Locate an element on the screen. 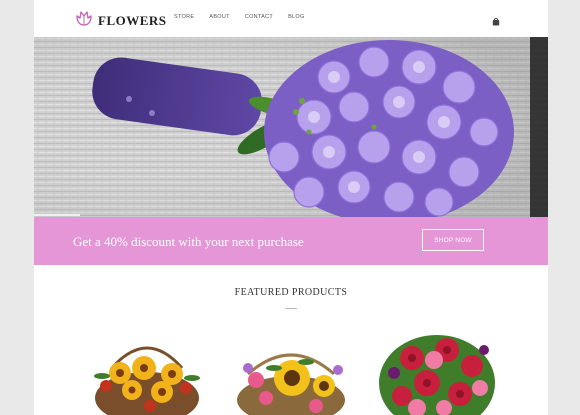 The height and width of the screenshot is (415, 580). shopping-bag-icon is located at coordinates (496, 19).